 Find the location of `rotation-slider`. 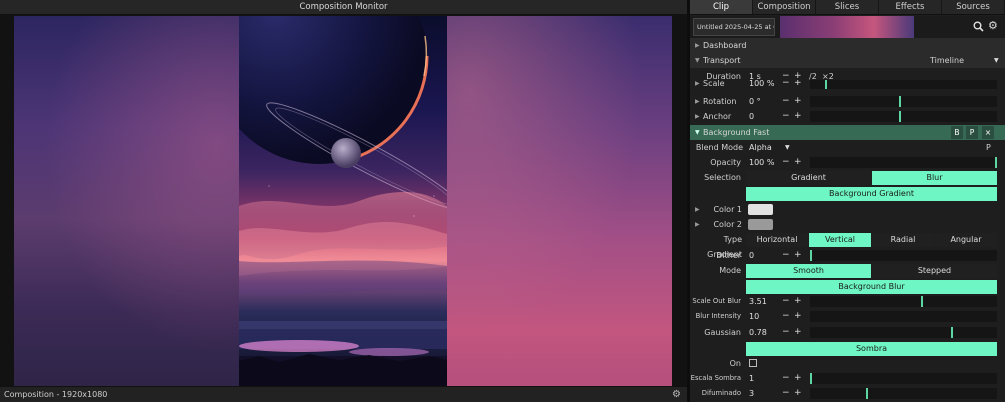

rotation-slider is located at coordinates (903, 101).